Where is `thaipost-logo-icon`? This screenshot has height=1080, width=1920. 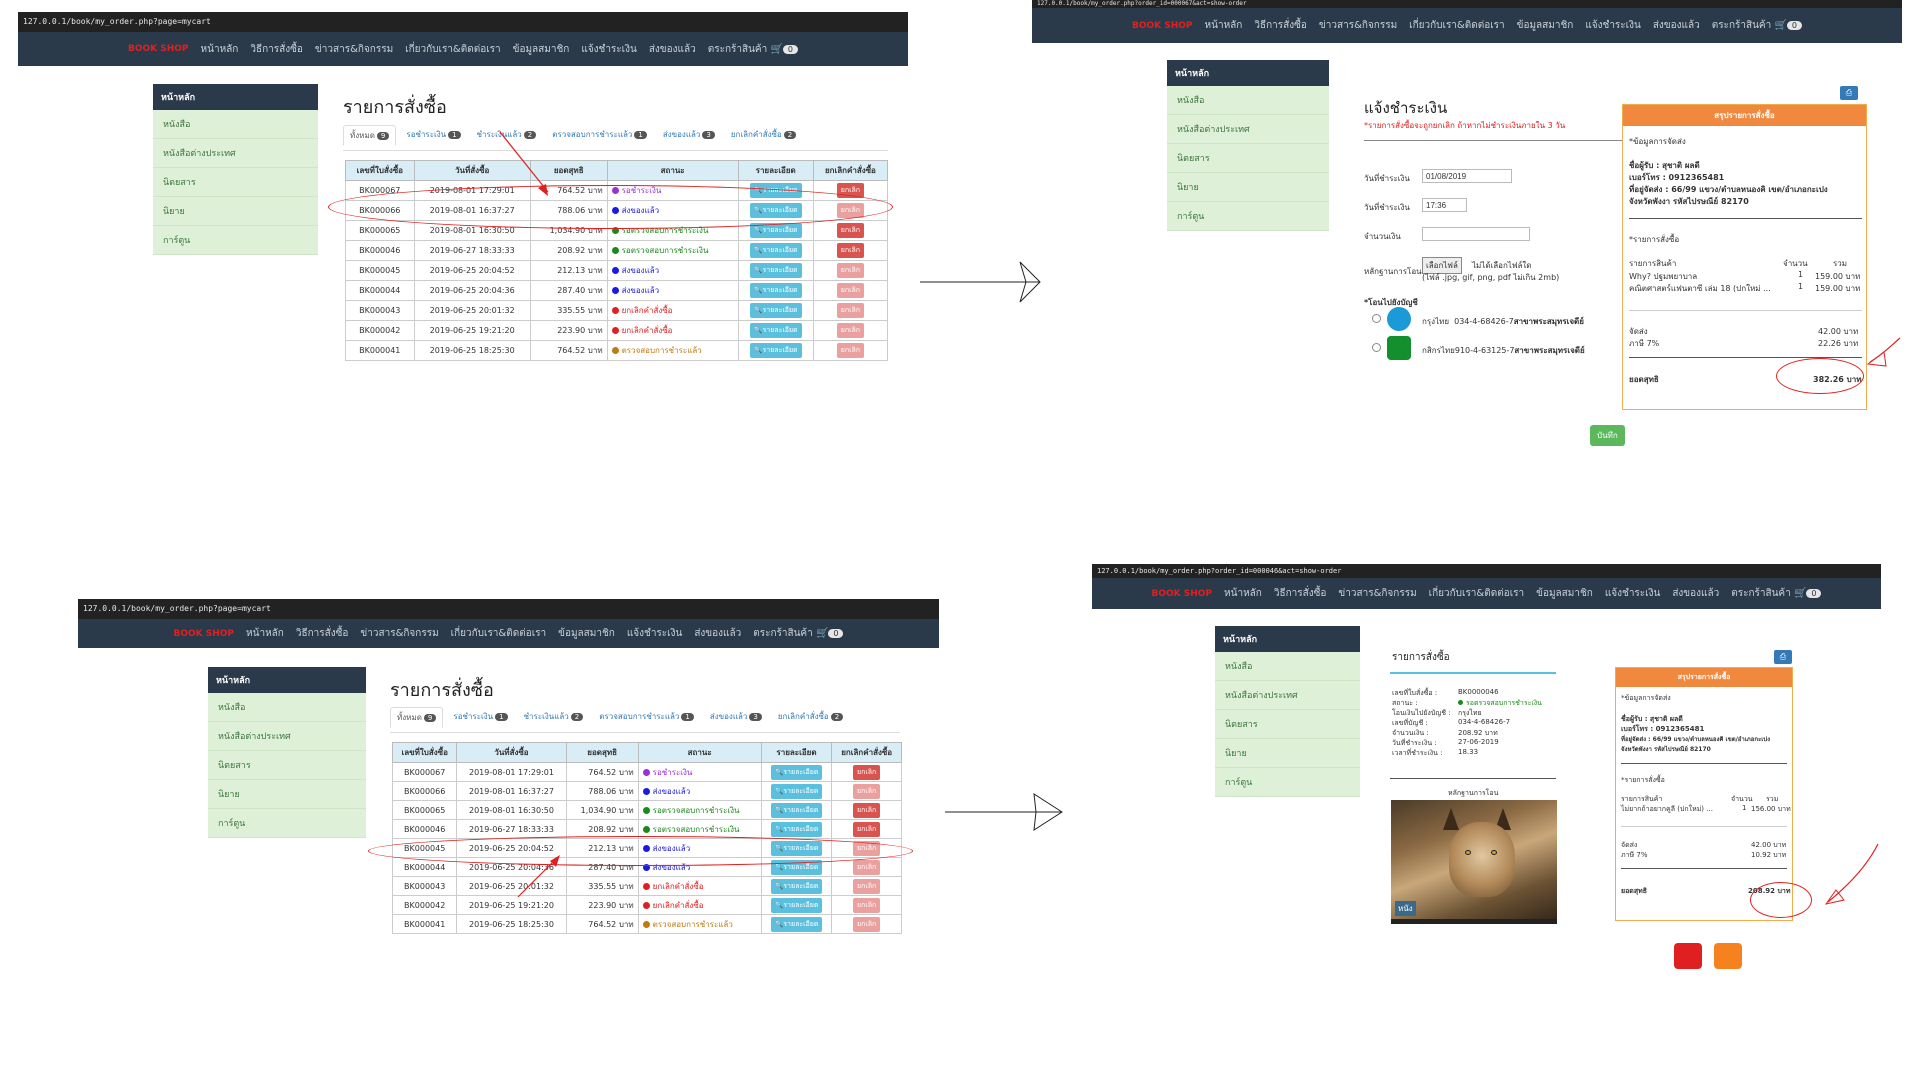
thaipost-logo-icon is located at coordinates (1688, 956).